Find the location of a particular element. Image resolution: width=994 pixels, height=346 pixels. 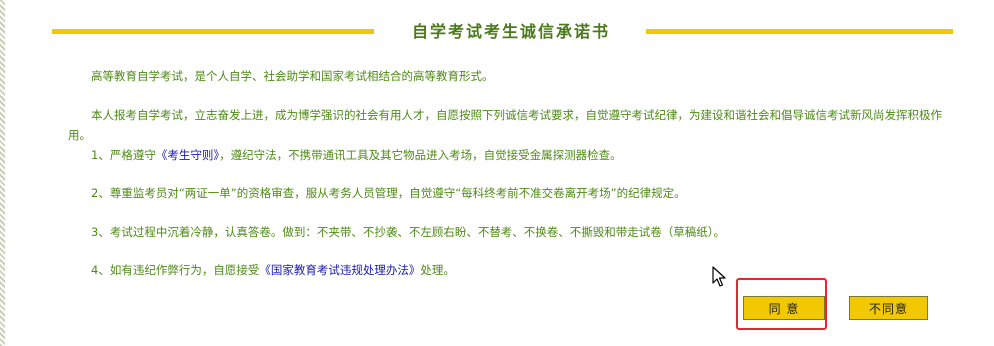

rule-item-4-text-after: 处理。 is located at coordinates (437, 270).